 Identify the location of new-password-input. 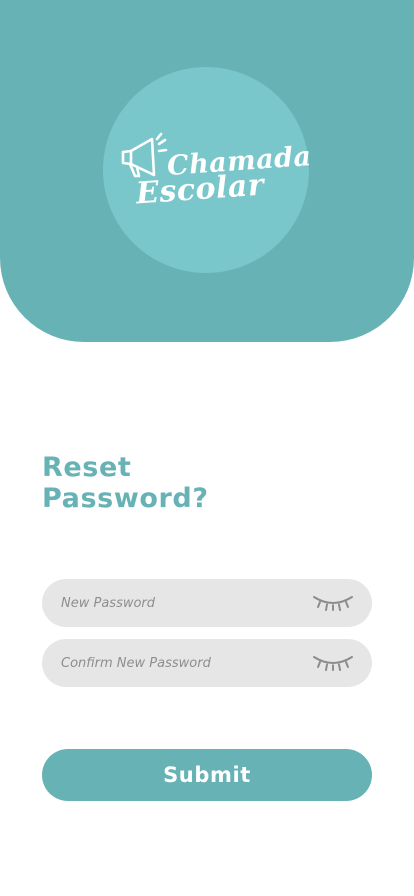
(172, 603).